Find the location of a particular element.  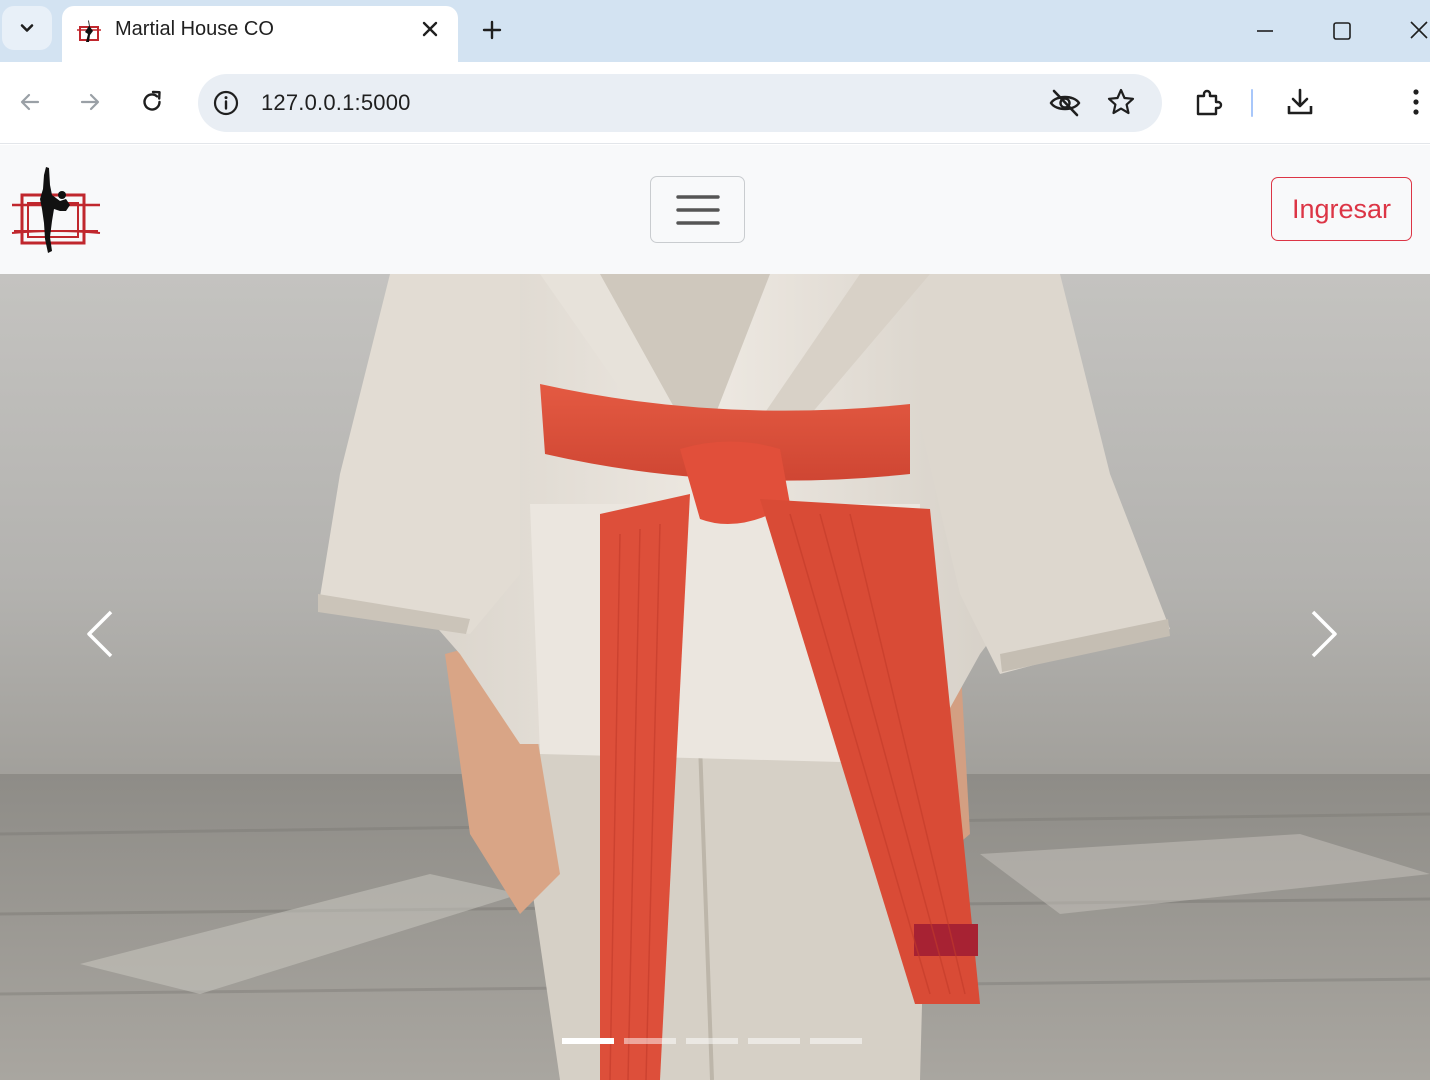

tab-close-button is located at coordinates (430, 29).